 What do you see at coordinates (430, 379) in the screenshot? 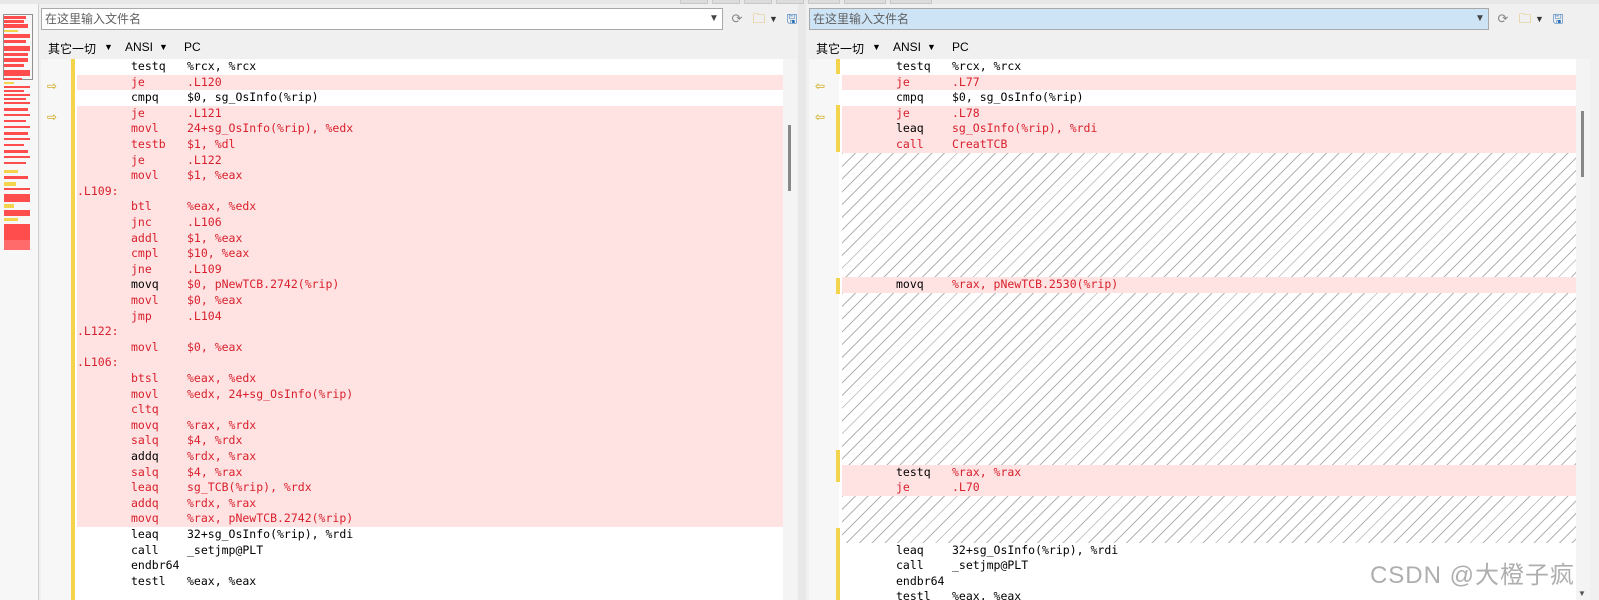
I see `code-line: btsl %eax, %edx` at bounding box center [430, 379].